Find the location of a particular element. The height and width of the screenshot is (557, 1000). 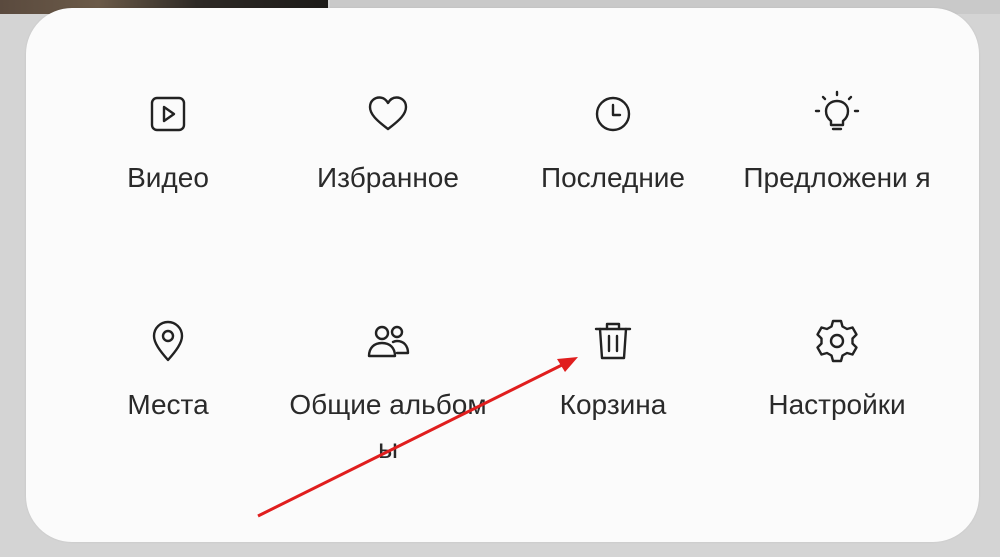

heart-icon is located at coordinates (388, 114).